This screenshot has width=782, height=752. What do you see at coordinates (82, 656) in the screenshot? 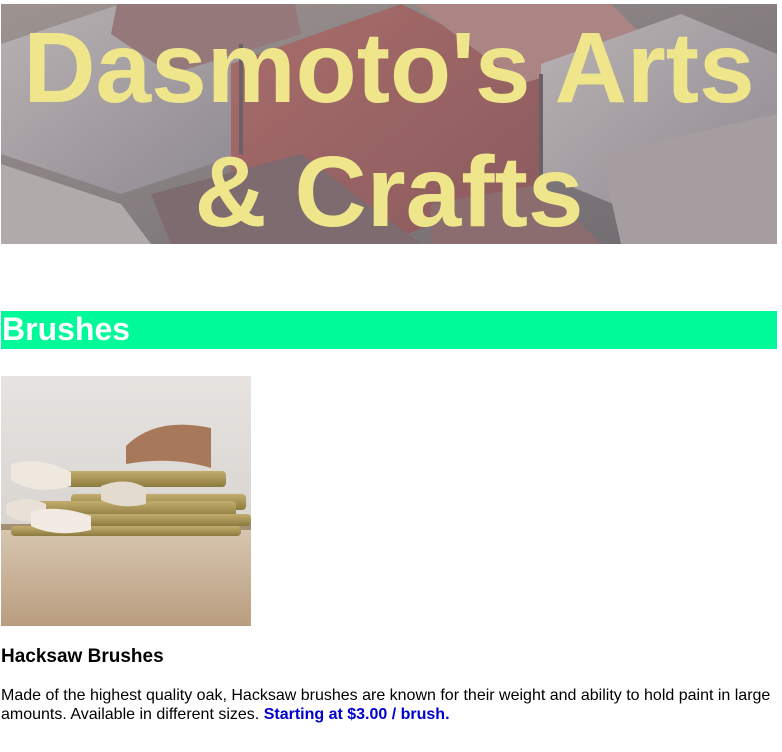
I see `product-name: Hacksaw Brushes` at bounding box center [82, 656].